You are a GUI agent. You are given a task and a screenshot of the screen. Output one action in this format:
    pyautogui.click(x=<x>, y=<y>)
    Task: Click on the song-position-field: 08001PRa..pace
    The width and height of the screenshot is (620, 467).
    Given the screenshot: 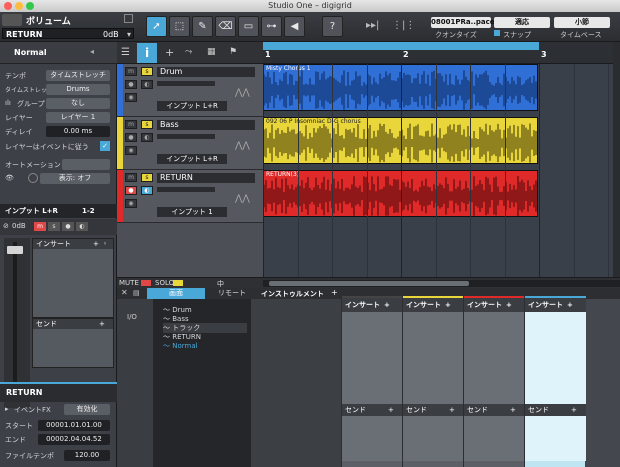 What is the action you would take?
    pyautogui.click(x=463, y=22)
    